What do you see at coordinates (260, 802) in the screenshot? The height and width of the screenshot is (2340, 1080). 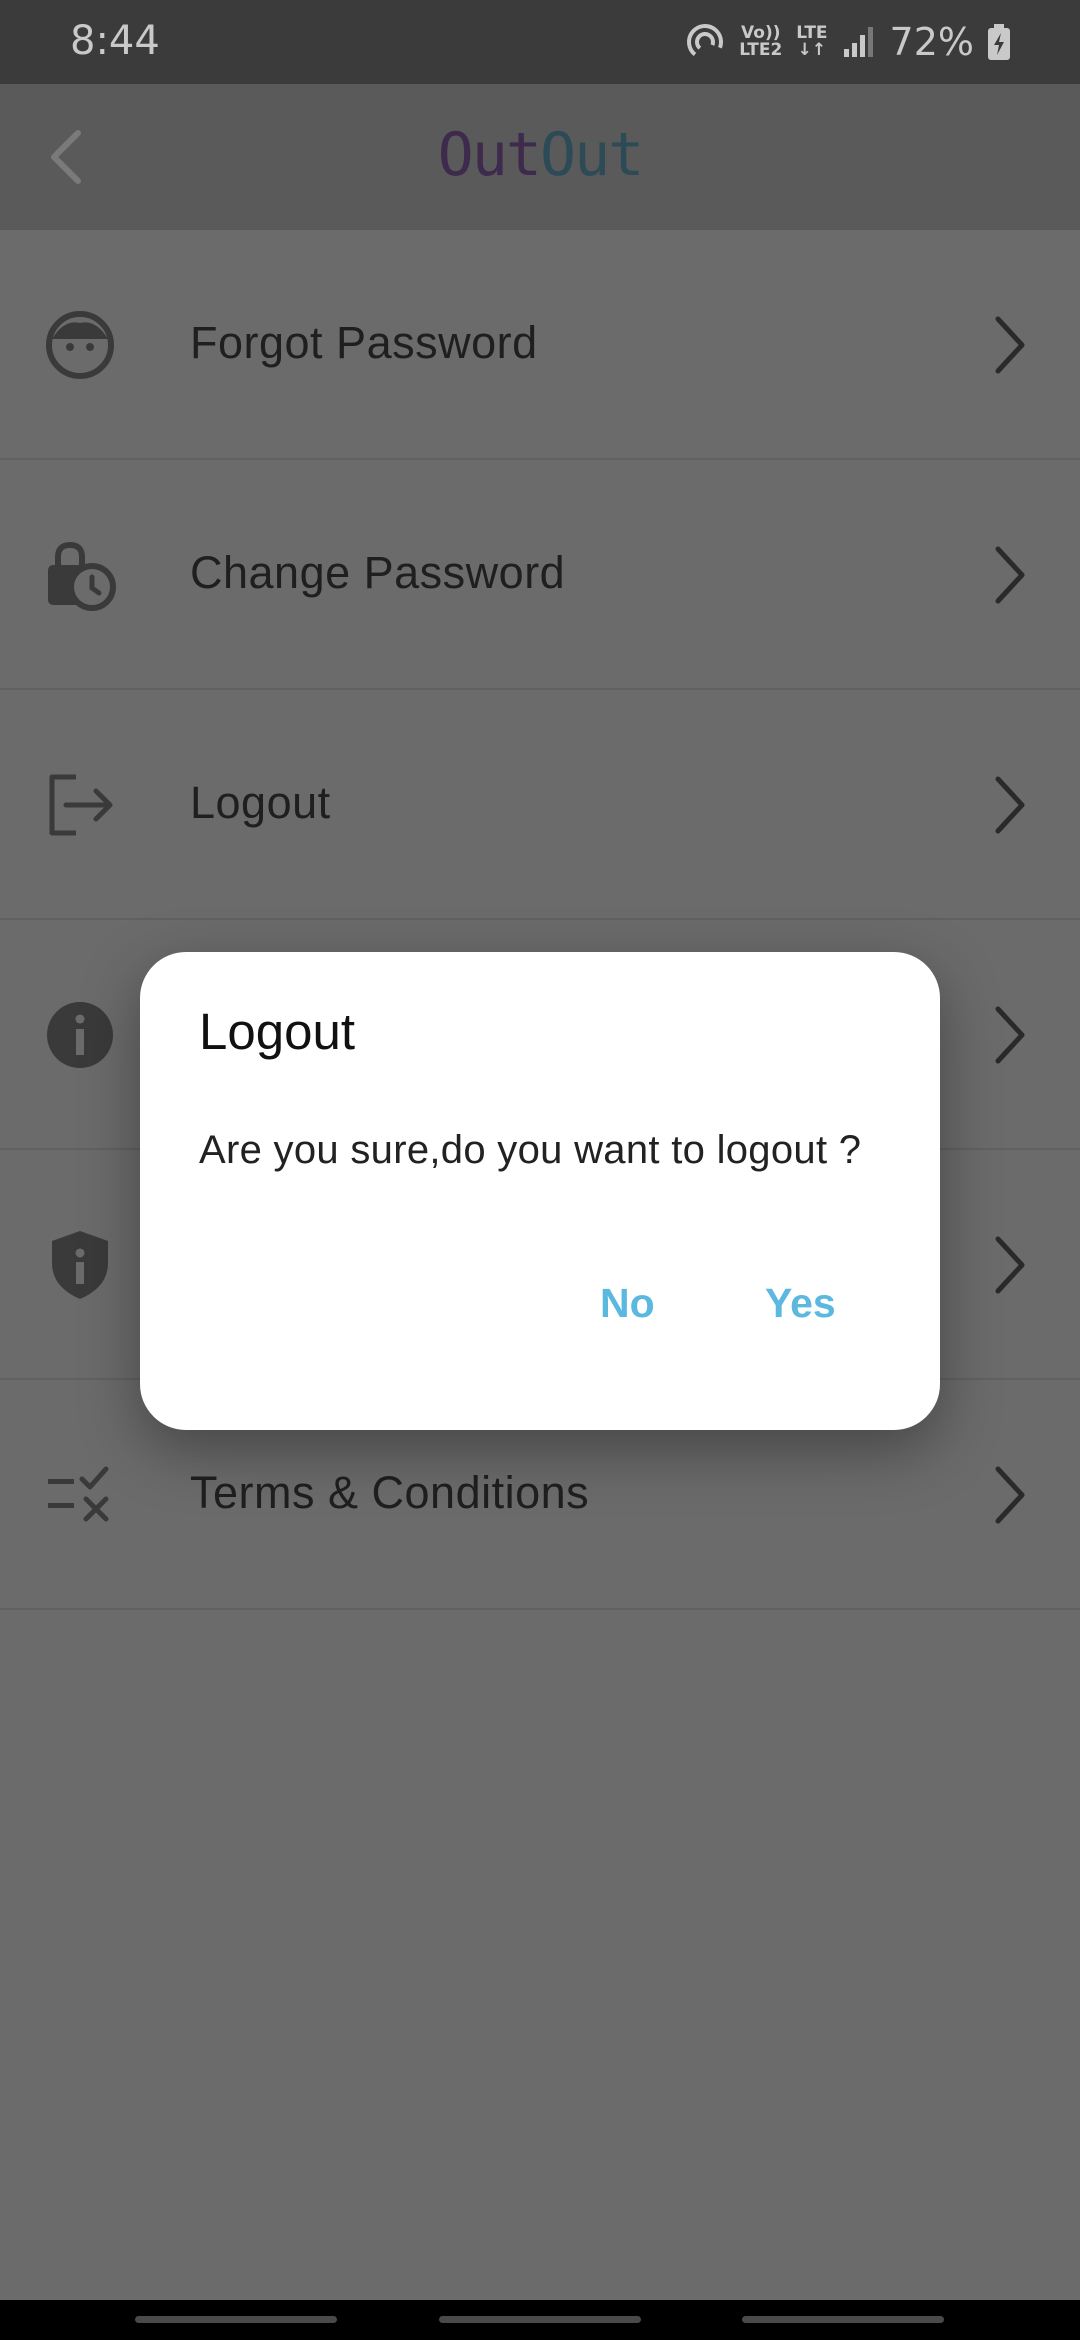 I see `menu-item-label: Logout` at bounding box center [260, 802].